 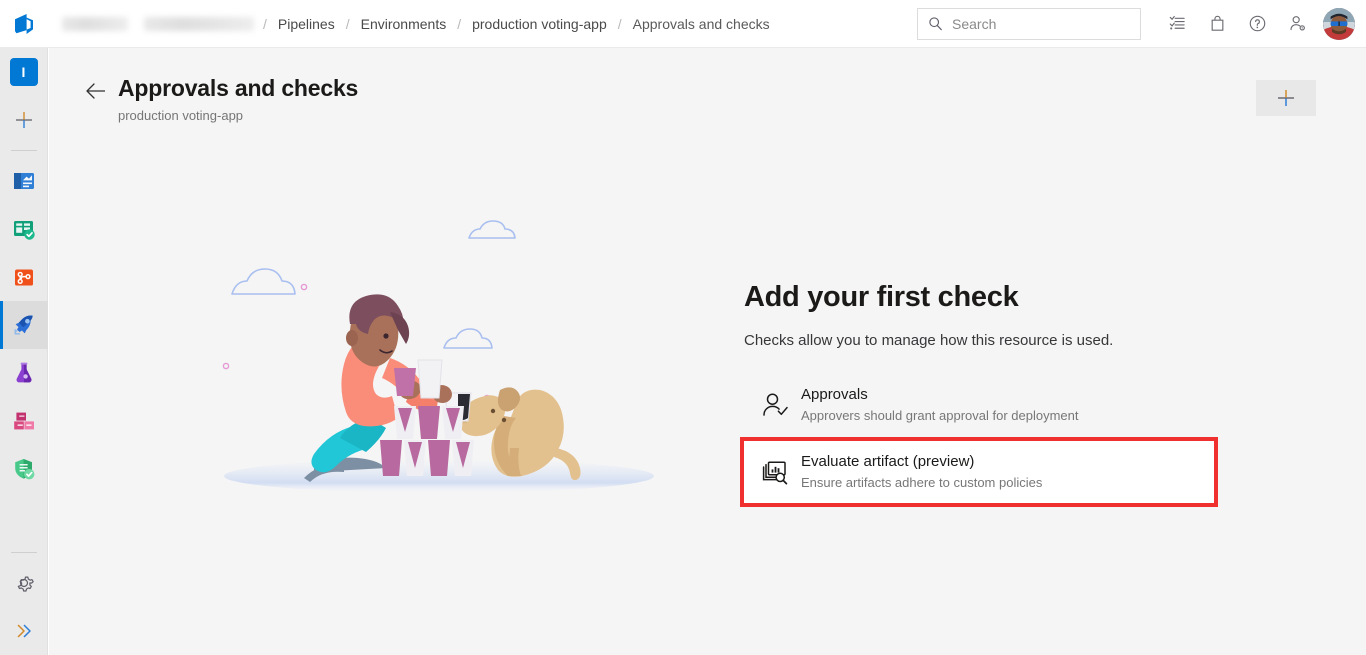 What do you see at coordinates (539, 24) in the screenshot?
I see `breadcrumb-production-voting-app: production voting-app` at bounding box center [539, 24].